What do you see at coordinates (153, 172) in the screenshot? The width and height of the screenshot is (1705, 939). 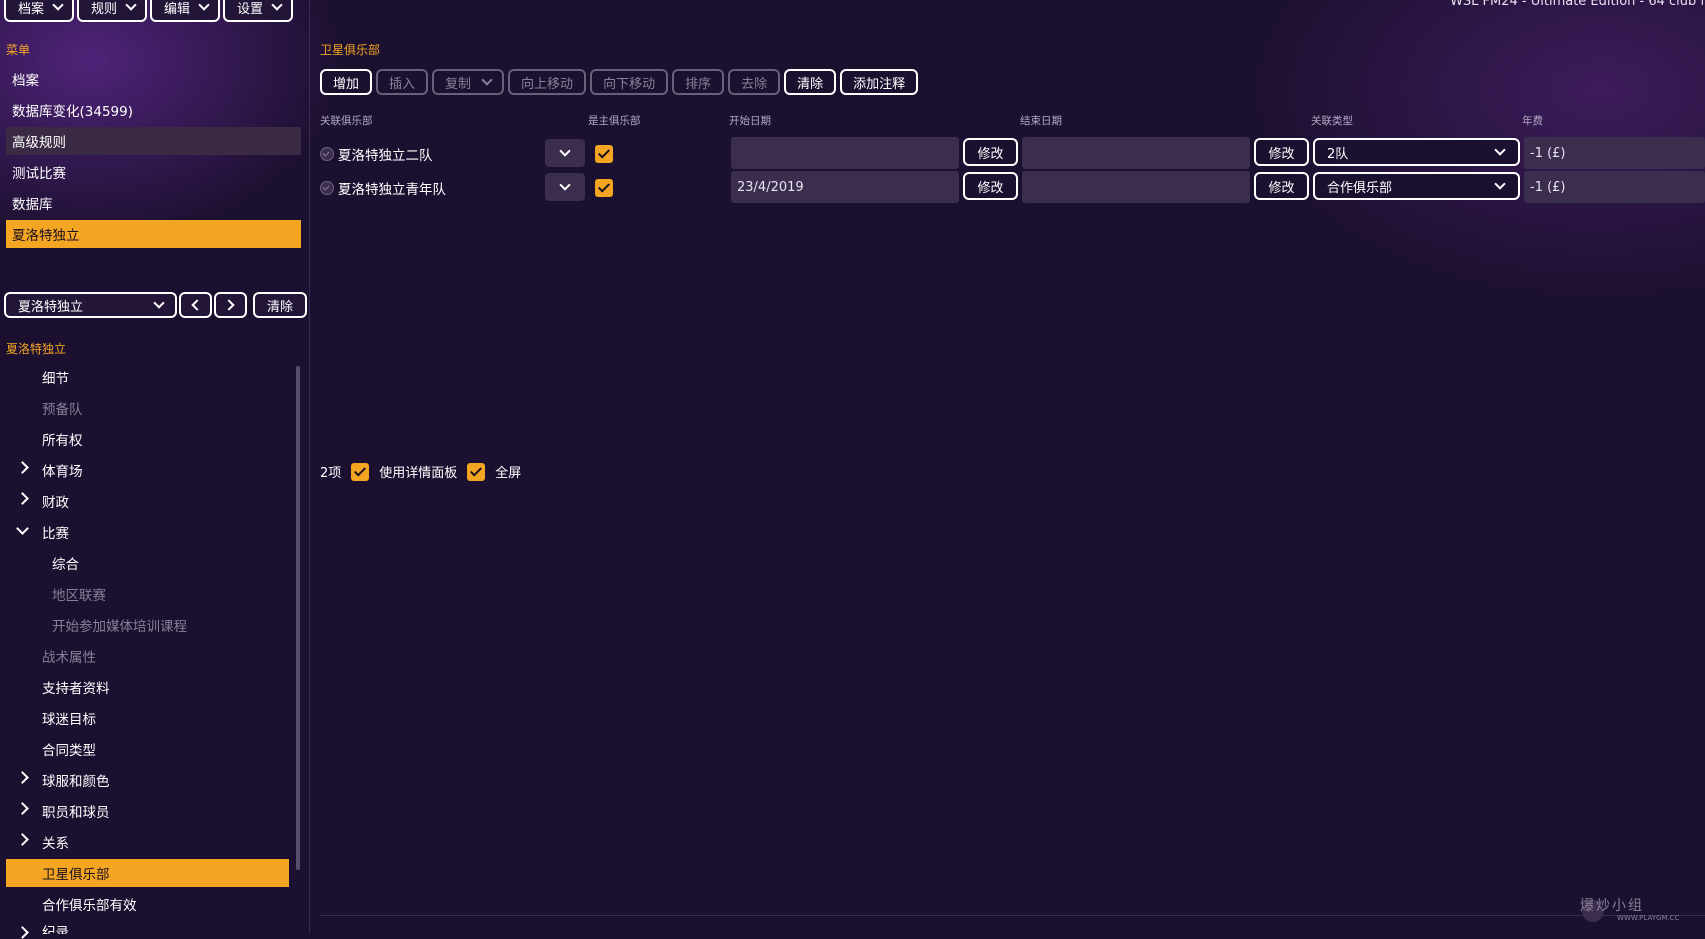 I see `sidebar-item-test-match: 测试比赛` at bounding box center [153, 172].